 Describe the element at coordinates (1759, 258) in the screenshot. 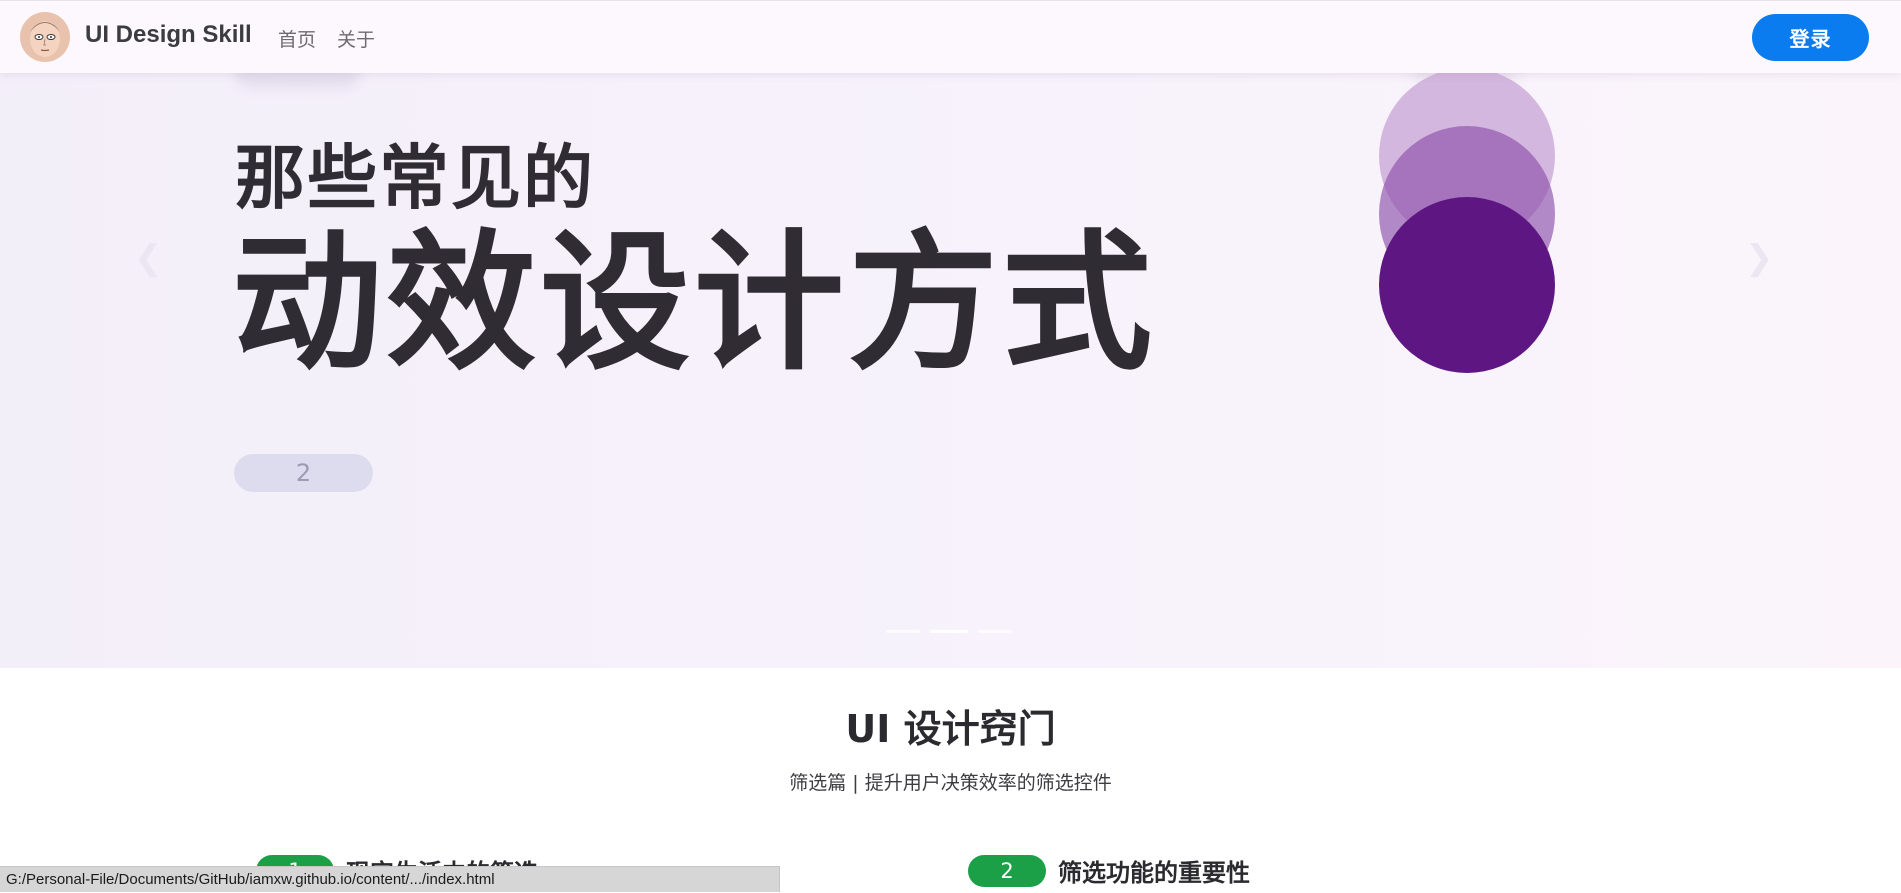

I see `carousel-next-icon: ❯` at that location.